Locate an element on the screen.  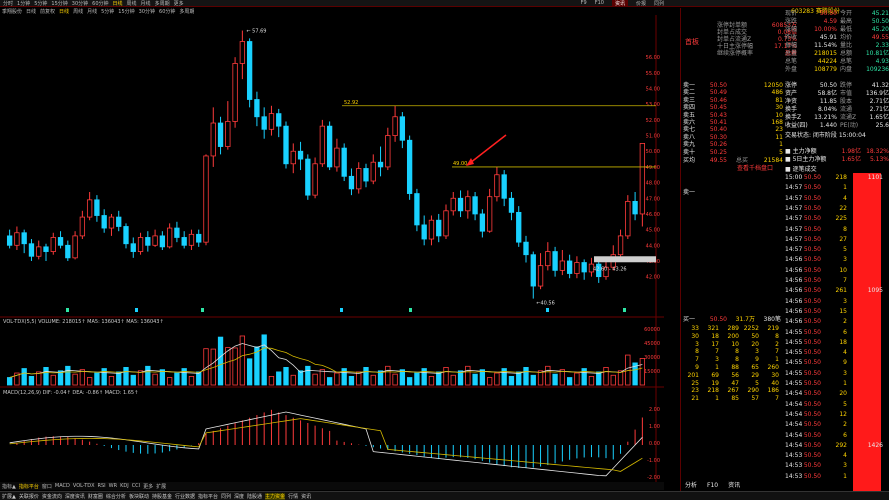
indicator-tab-6: WR is located at coordinates (113, 486).